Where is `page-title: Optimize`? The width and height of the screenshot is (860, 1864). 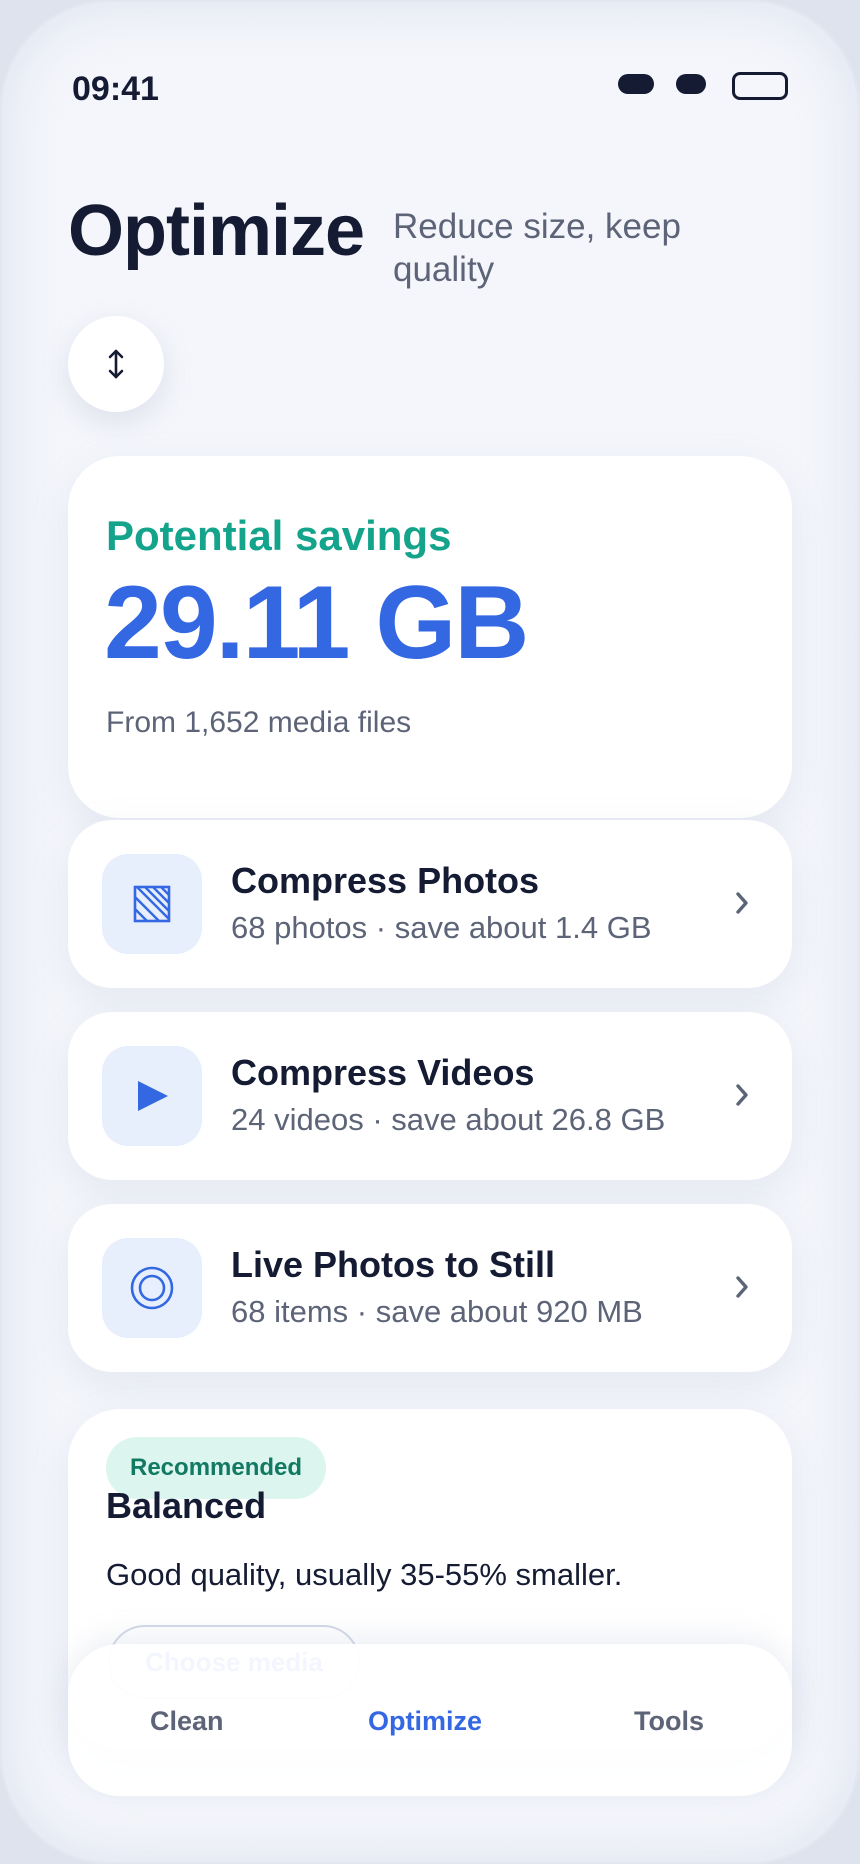 page-title: Optimize is located at coordinates (216, 231).